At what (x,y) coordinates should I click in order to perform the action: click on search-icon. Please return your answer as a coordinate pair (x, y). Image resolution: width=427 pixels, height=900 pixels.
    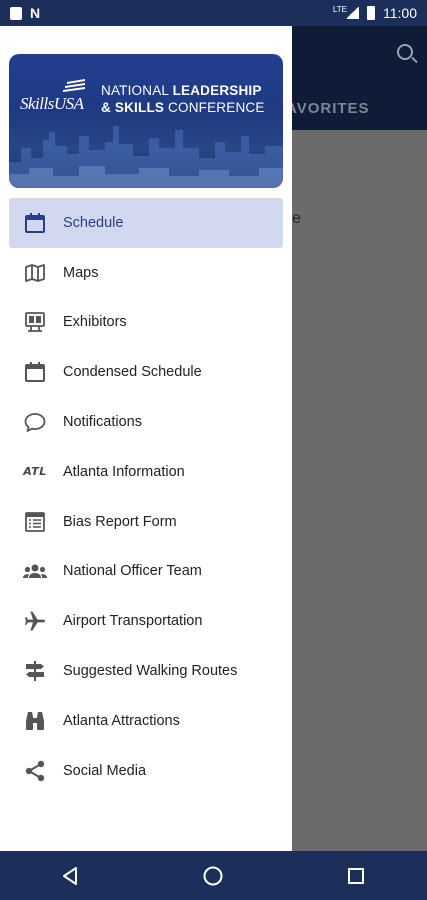
    Looking at the image, I should click on (405, 52).